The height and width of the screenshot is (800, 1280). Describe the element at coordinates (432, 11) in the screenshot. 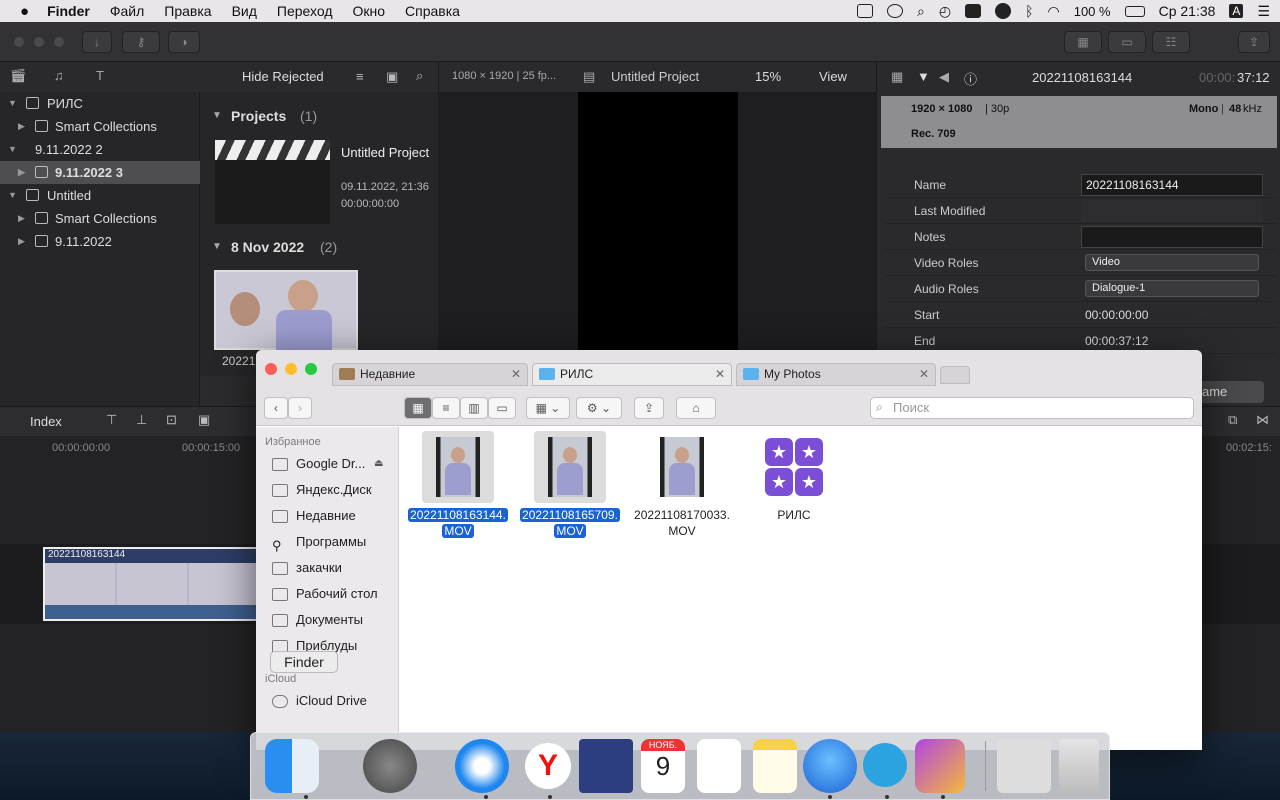

I see `menu-help: Справка` at that location.